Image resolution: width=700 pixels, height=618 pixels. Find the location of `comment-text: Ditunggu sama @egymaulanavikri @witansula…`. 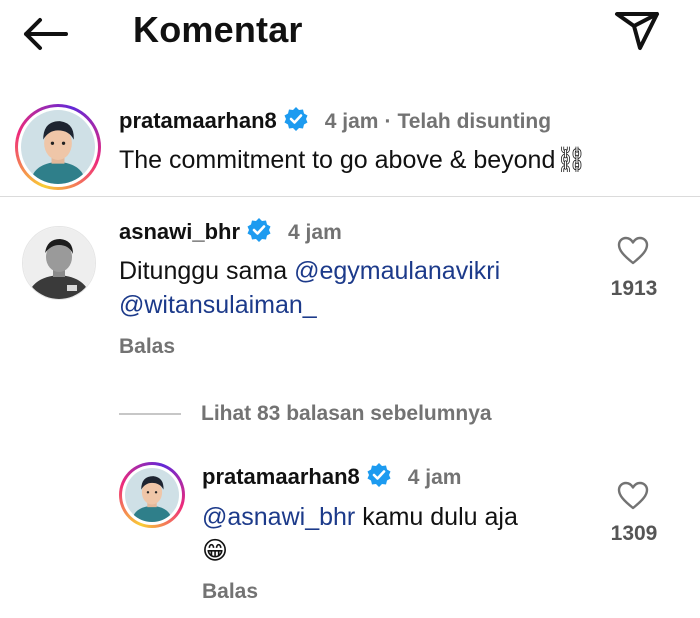

comment-text: Ditunggu sama @egymaulanavikri @witansula… is located at coordinates (354, 288).